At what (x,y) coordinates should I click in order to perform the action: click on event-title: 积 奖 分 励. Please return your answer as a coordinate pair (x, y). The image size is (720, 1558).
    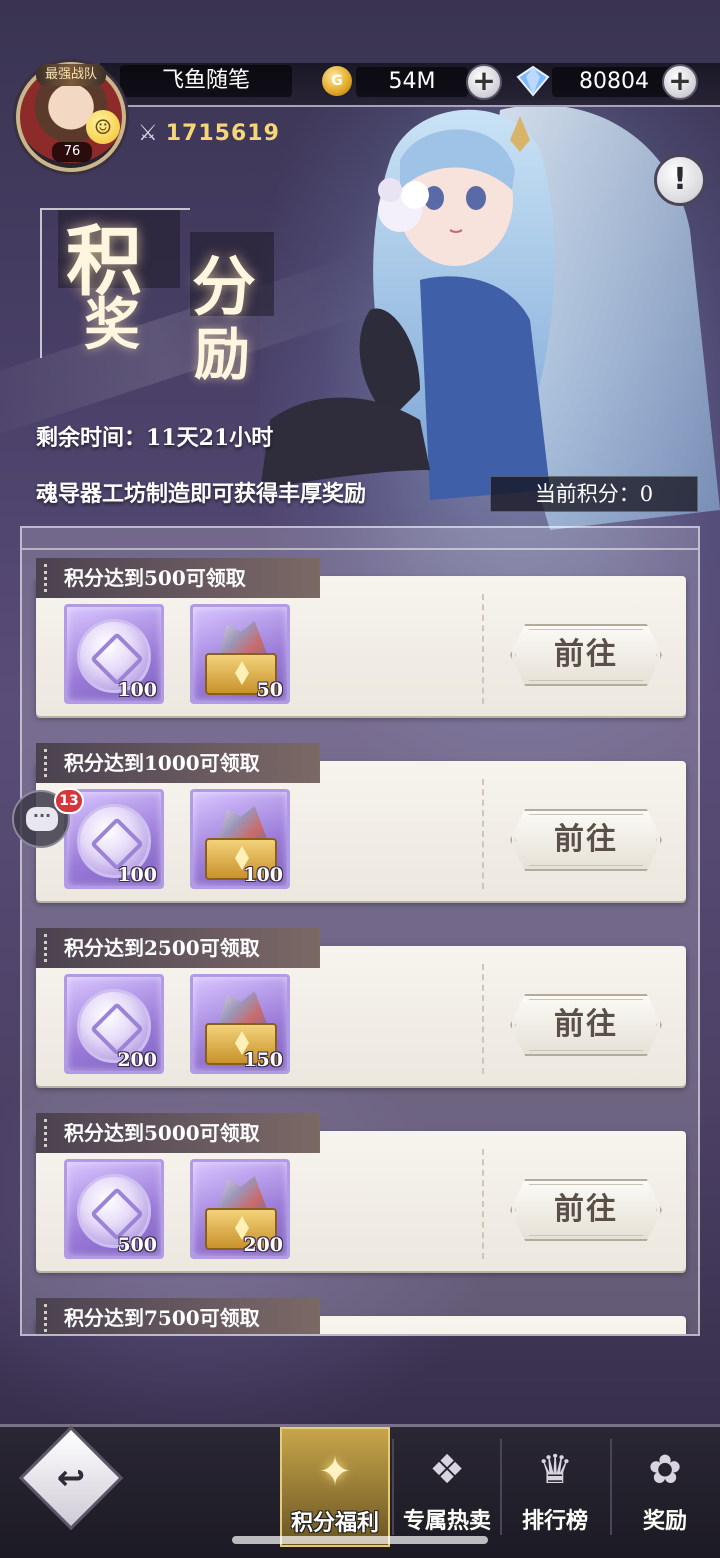
    Looking at the image, I should click on (160, 295).